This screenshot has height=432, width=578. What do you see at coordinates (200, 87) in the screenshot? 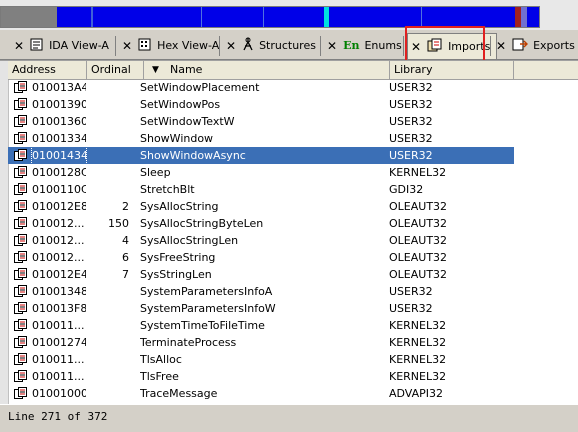
I see `name-cell: SetWindowPlacement` at bounding box center [200, 87].